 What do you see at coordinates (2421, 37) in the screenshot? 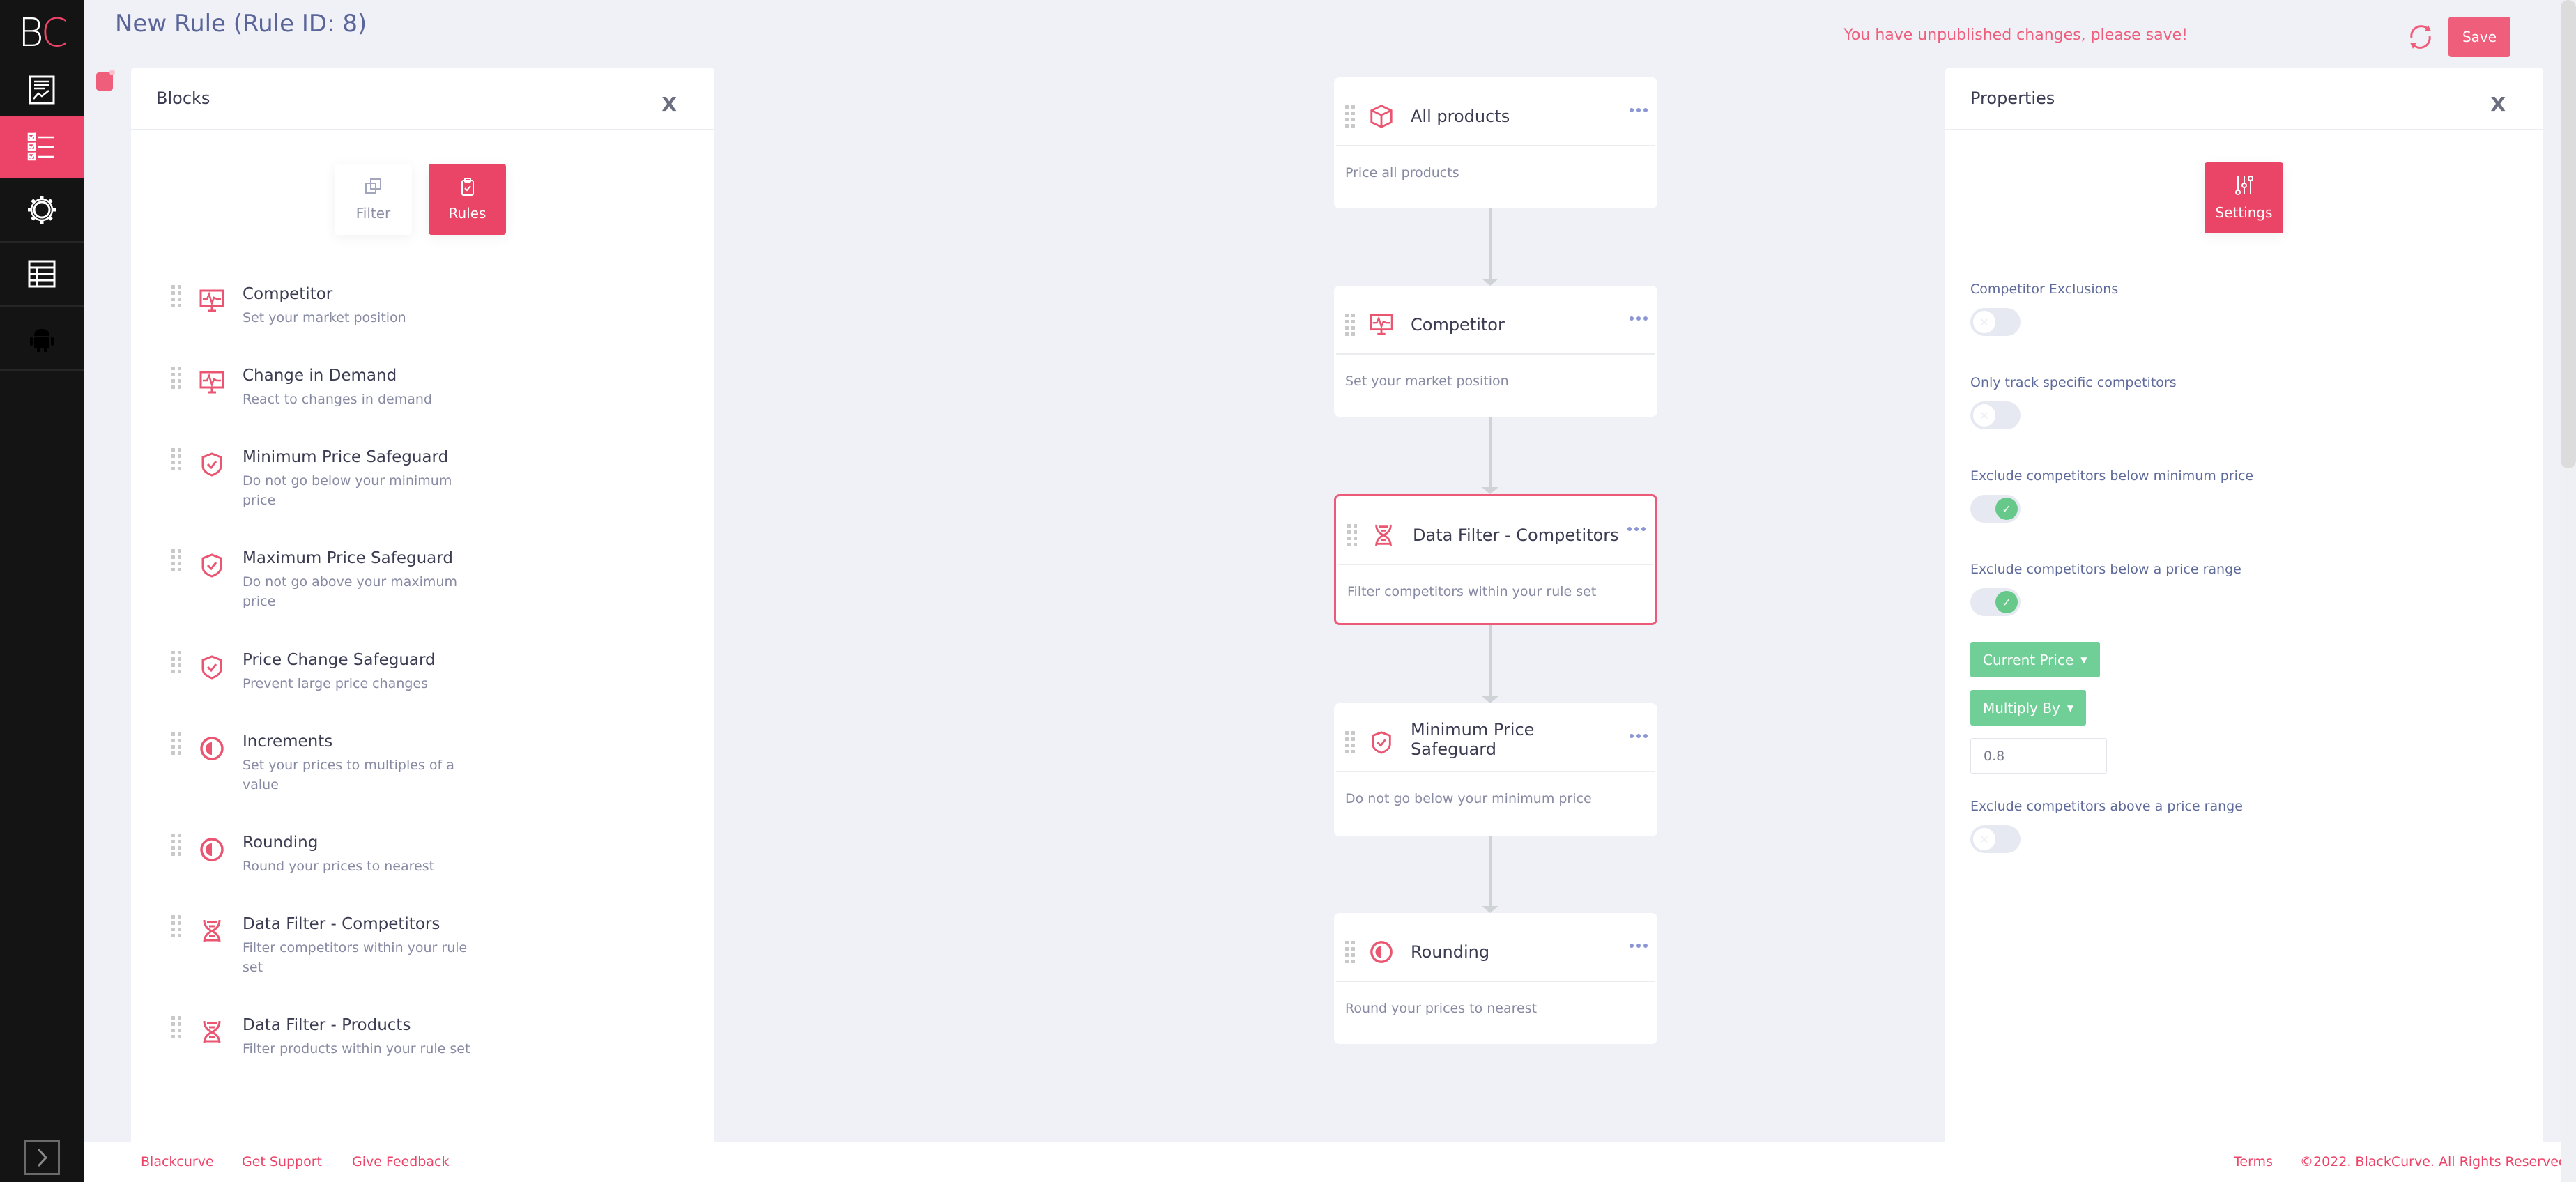
I see `sync-icon` at bounding box center [2421, 37].